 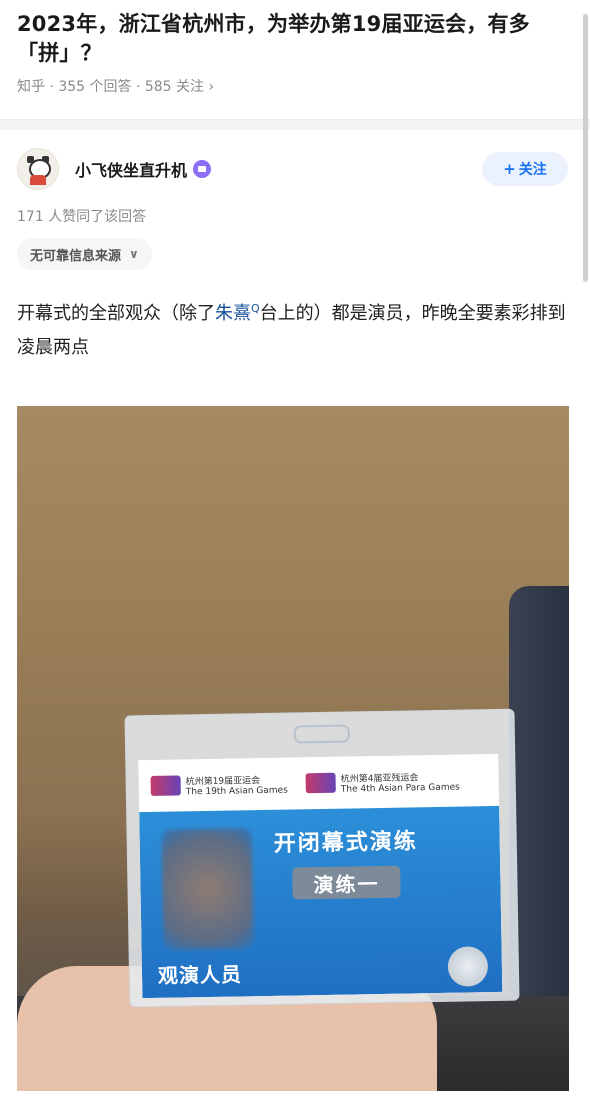 I want to click on blurred-face, so click(x=207, y=889).